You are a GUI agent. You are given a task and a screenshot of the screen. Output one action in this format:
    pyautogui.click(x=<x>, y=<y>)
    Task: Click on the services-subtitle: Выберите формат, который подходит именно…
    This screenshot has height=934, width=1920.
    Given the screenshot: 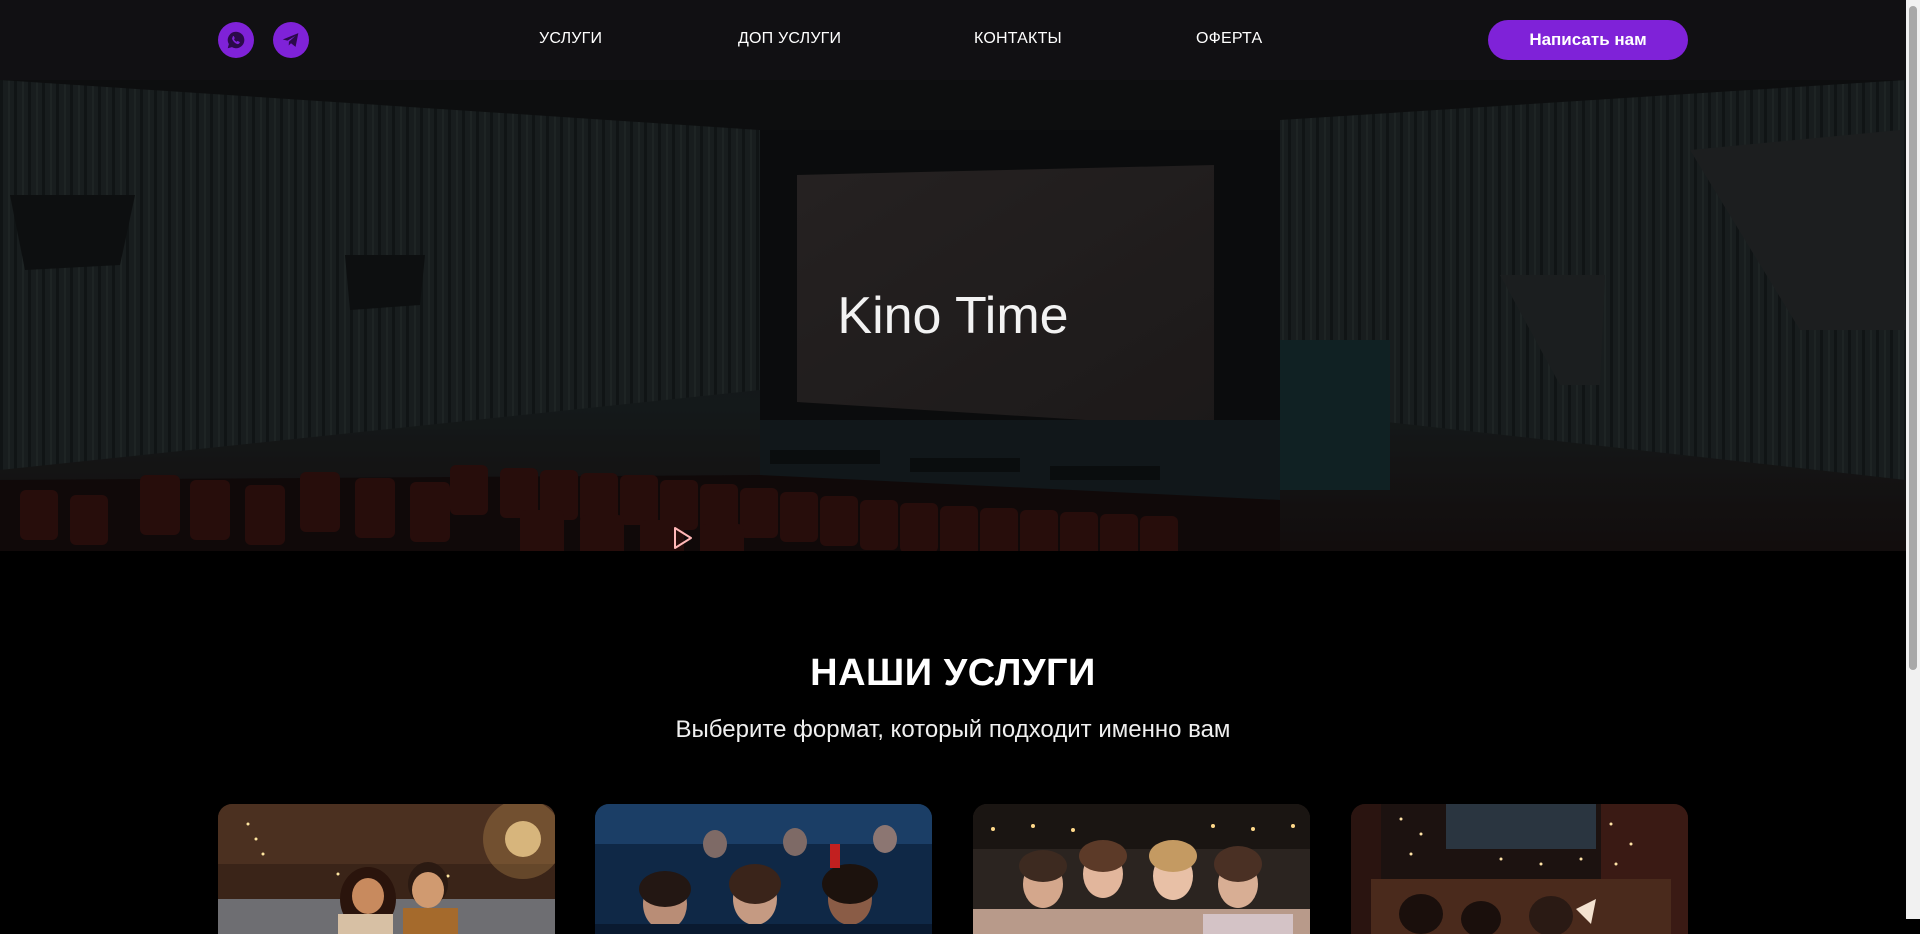 What is the action you would take?
    pyautogui.click(x=953, y=729)
    